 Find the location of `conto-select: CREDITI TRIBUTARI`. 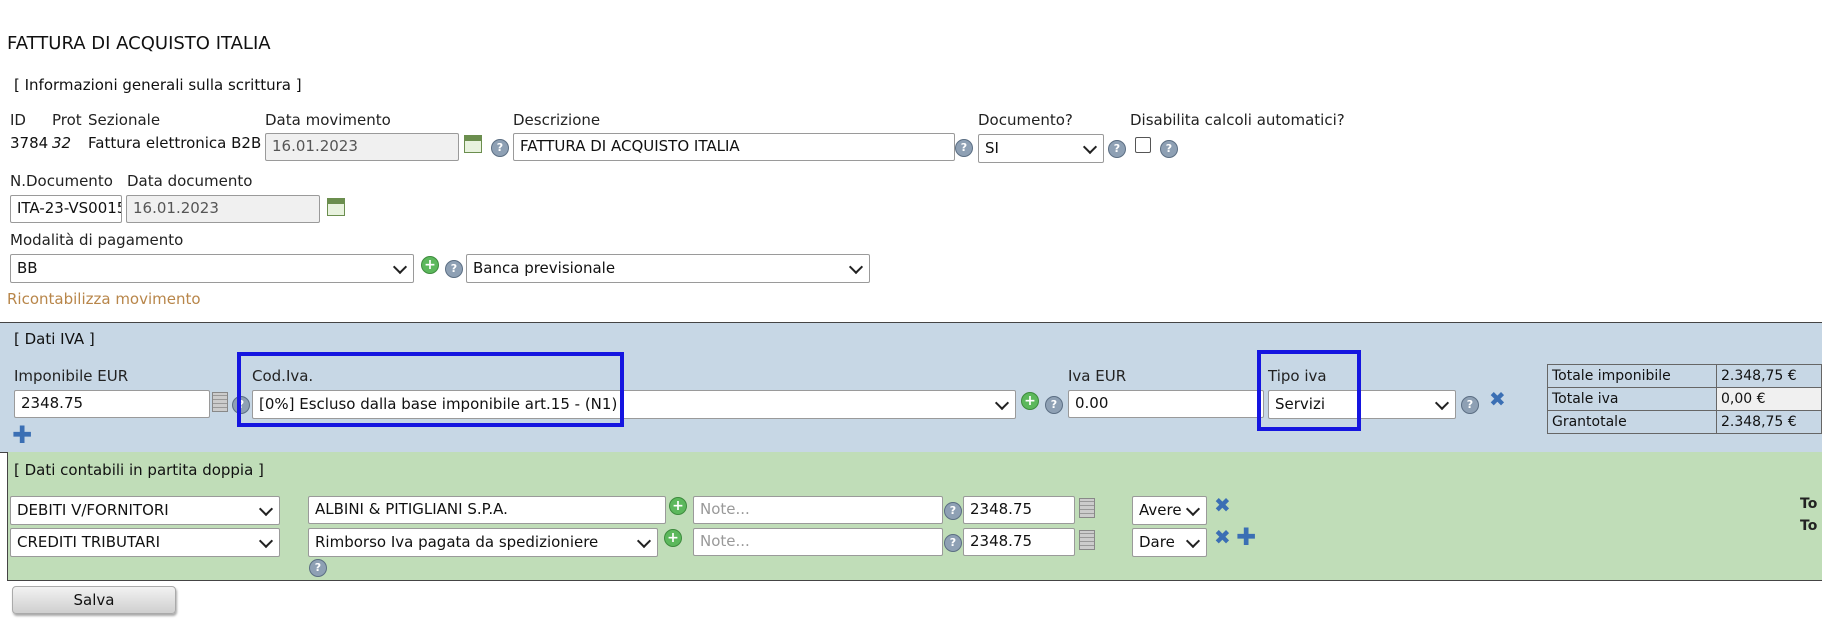

conto-select: CREDITI TRIBUTARI is located at coordinates (145, 542).